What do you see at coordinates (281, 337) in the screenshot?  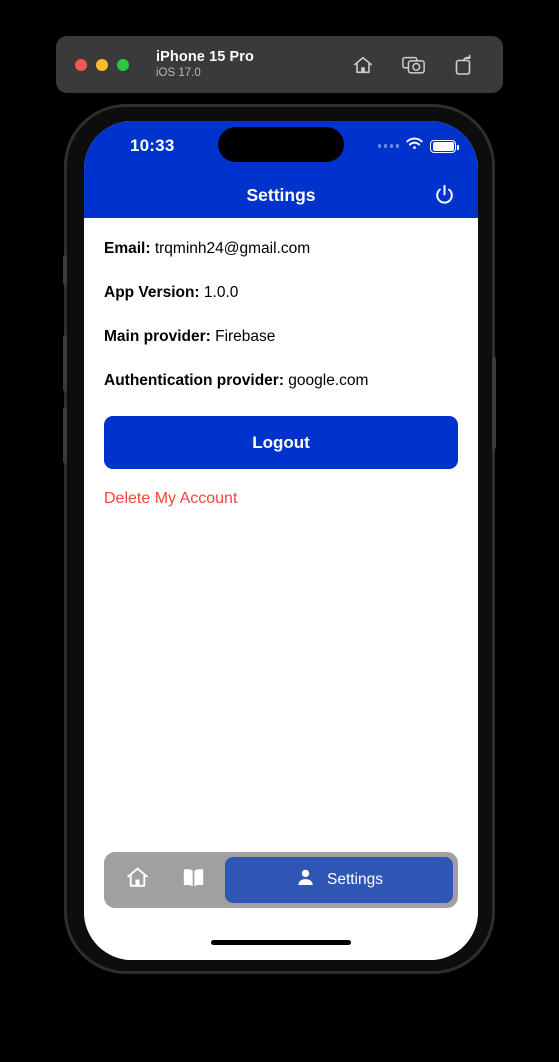 I see `info-row-main-provider: Main provider: Firebase` at bounding box center [281, 337].